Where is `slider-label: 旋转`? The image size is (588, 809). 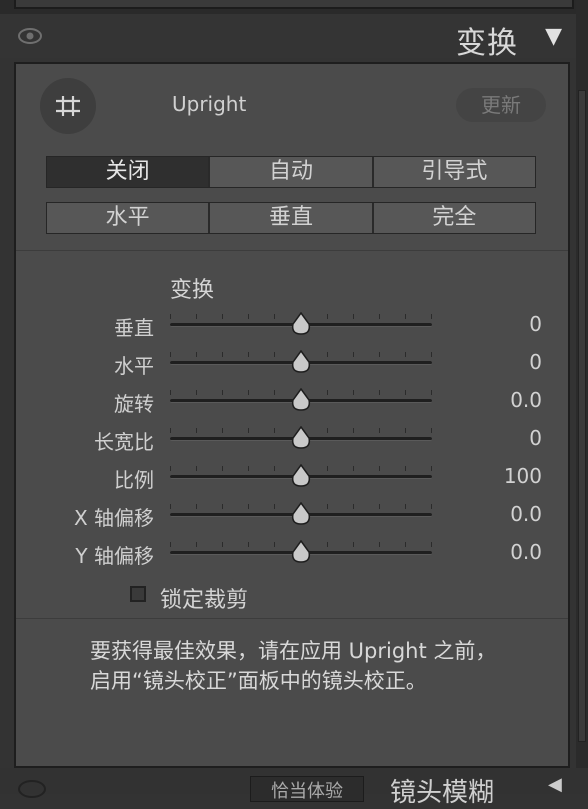
slider-label: 旋转 is located at coordinates (134, 404).